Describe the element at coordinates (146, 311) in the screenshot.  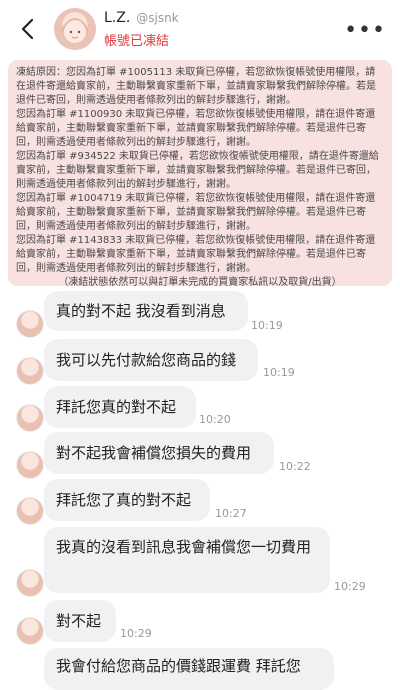
I see `message-bubble: 真的對不起 我沒看到消息` at that location.